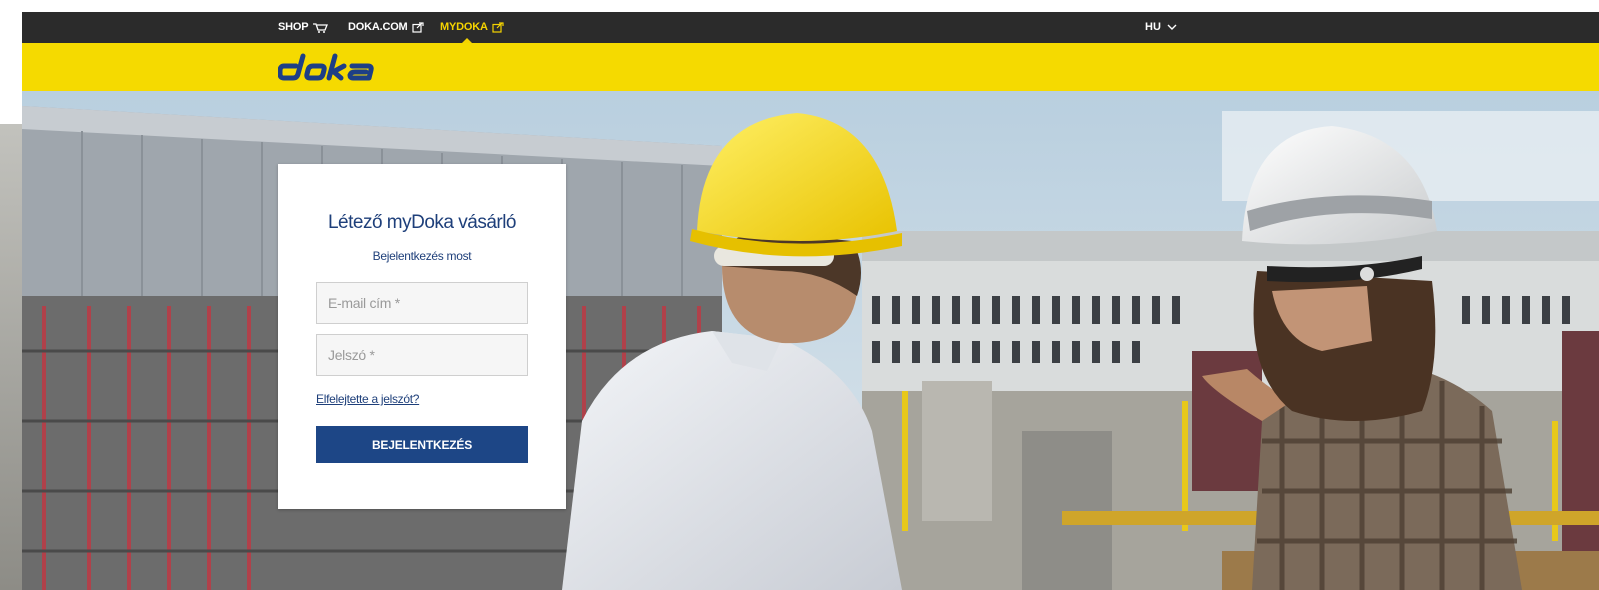 The height and width of the screenshot is (590, 1599). I want to click on language-selector: HU, so click(1161, 27).